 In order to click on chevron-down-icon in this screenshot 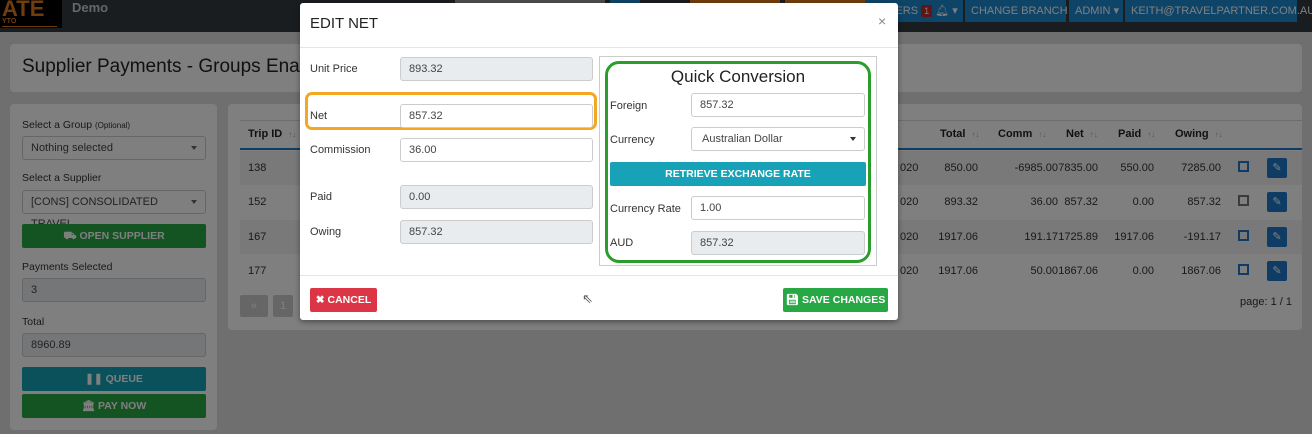, I will do `click(853, 139)`.